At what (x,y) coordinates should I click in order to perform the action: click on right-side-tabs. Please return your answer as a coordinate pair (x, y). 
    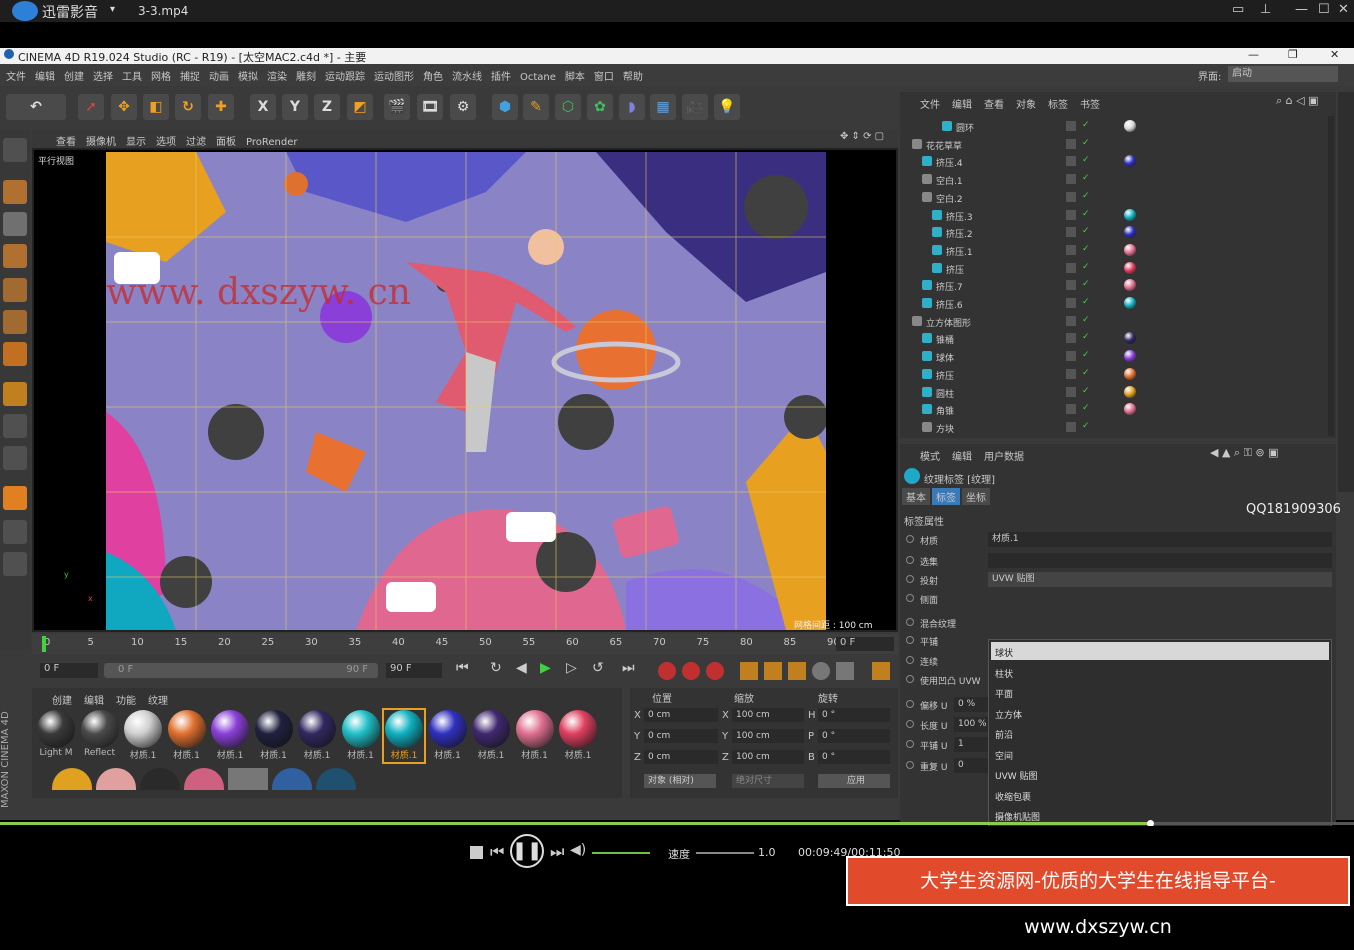
    Looking at the image, I should click on (1346, 292).